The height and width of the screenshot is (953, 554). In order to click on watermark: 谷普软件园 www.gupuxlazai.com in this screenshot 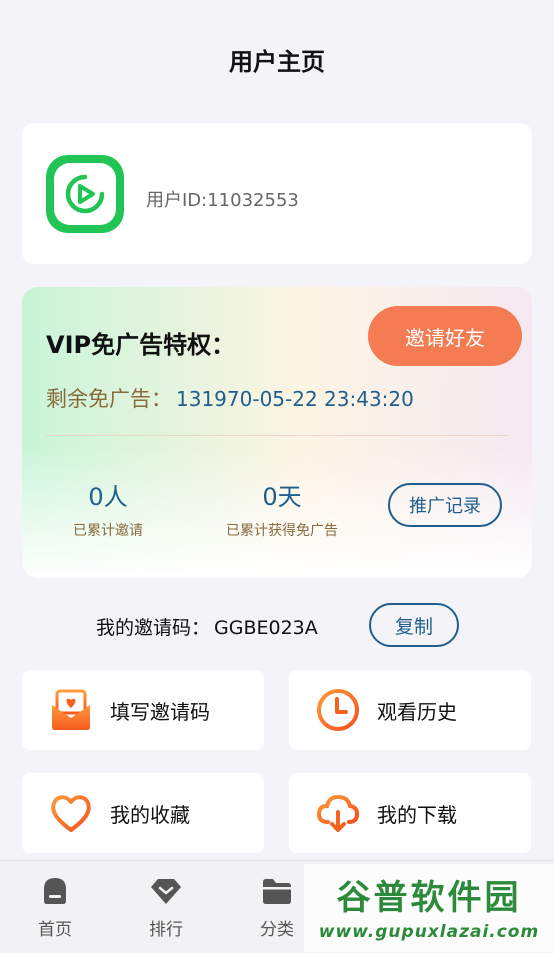, I will do `click(429, 908)`.